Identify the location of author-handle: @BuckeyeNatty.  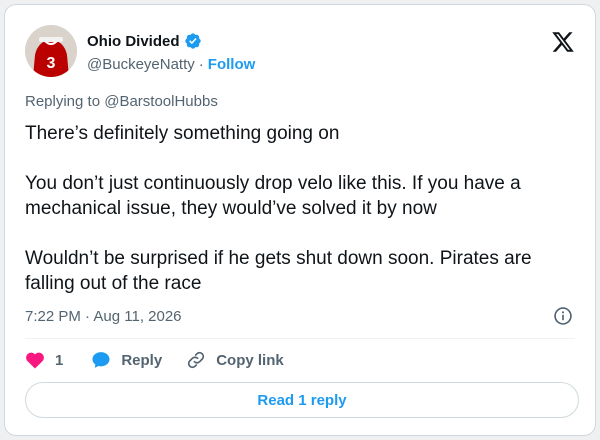
(141, 64).